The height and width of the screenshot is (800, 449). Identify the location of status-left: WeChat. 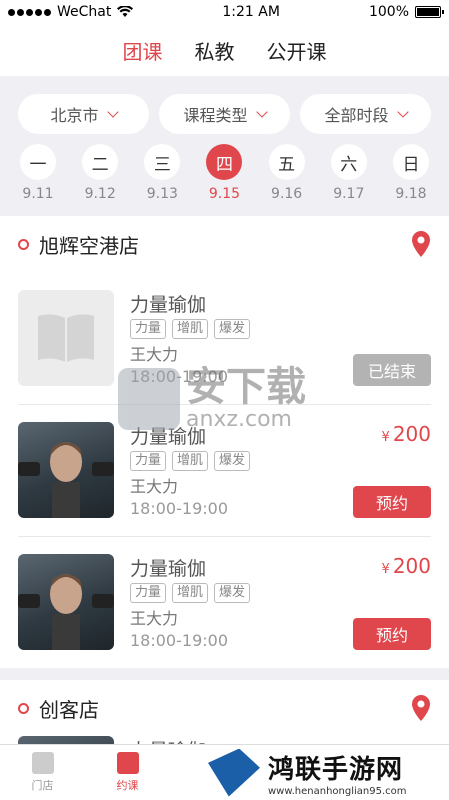
(71, 12).